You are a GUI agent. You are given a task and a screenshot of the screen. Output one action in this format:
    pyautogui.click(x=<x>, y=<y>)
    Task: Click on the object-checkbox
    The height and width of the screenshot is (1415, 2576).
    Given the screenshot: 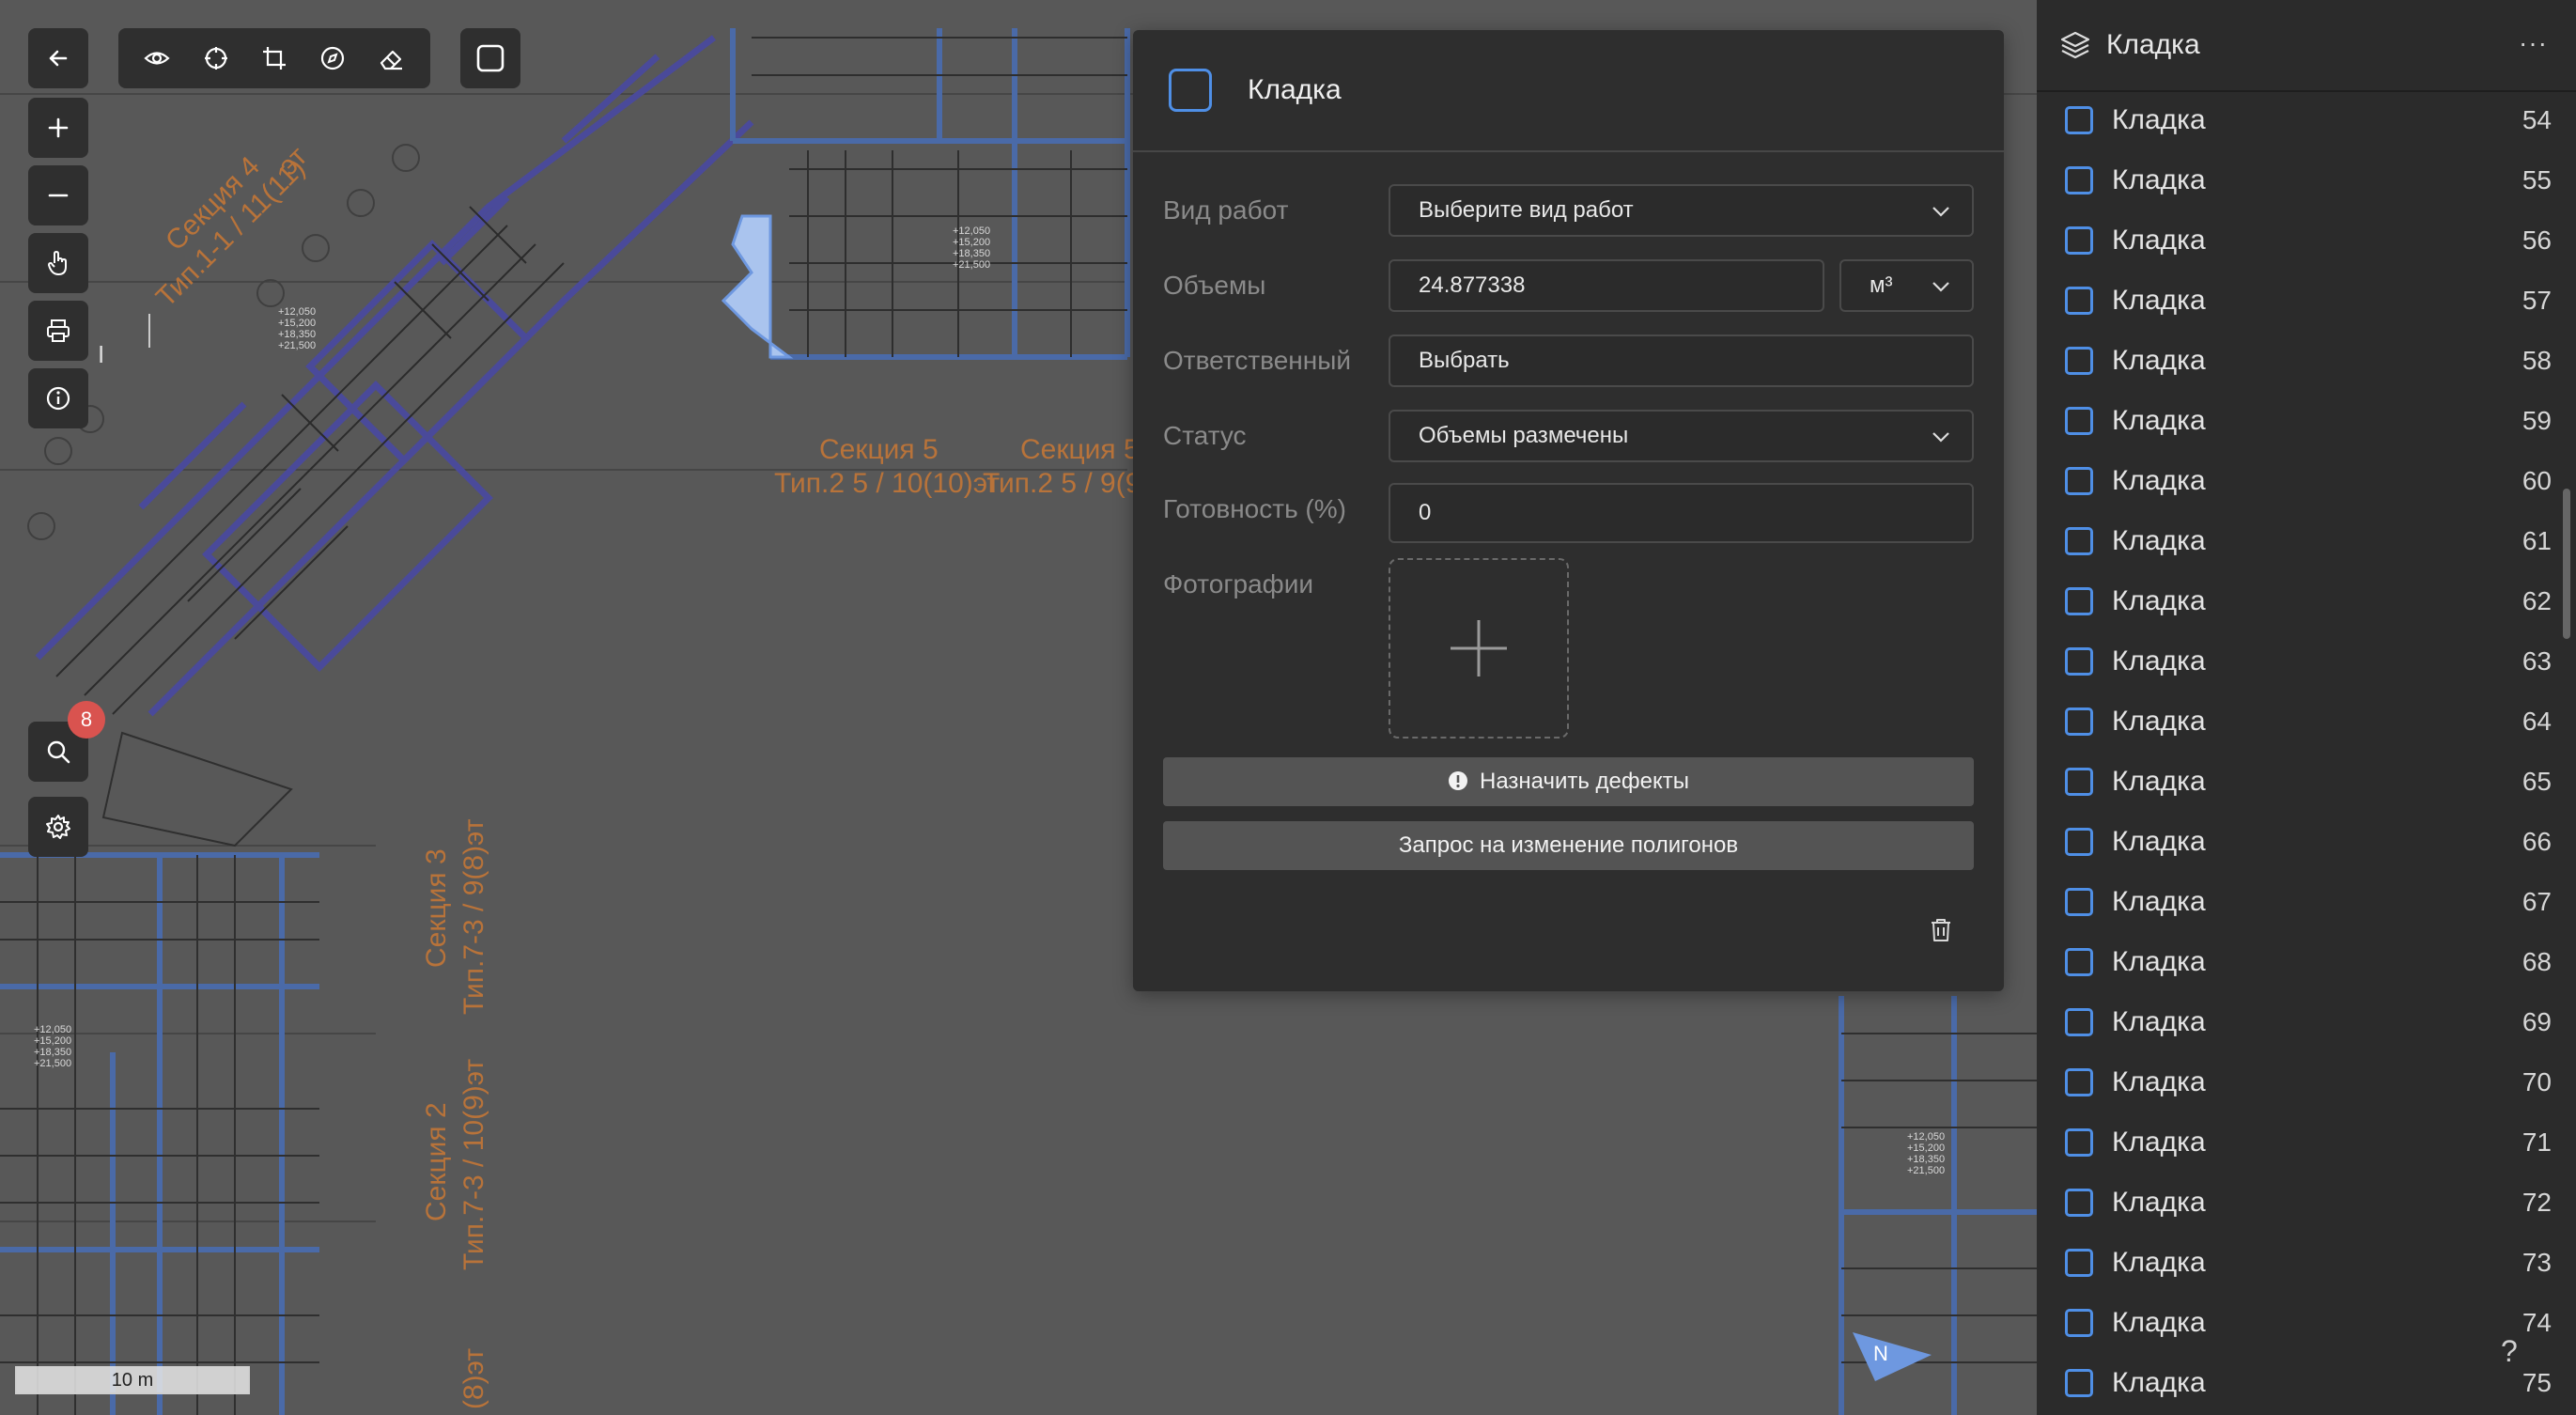 What is the action you would take?
    pyautogui.click(x=1191, y=91)
    